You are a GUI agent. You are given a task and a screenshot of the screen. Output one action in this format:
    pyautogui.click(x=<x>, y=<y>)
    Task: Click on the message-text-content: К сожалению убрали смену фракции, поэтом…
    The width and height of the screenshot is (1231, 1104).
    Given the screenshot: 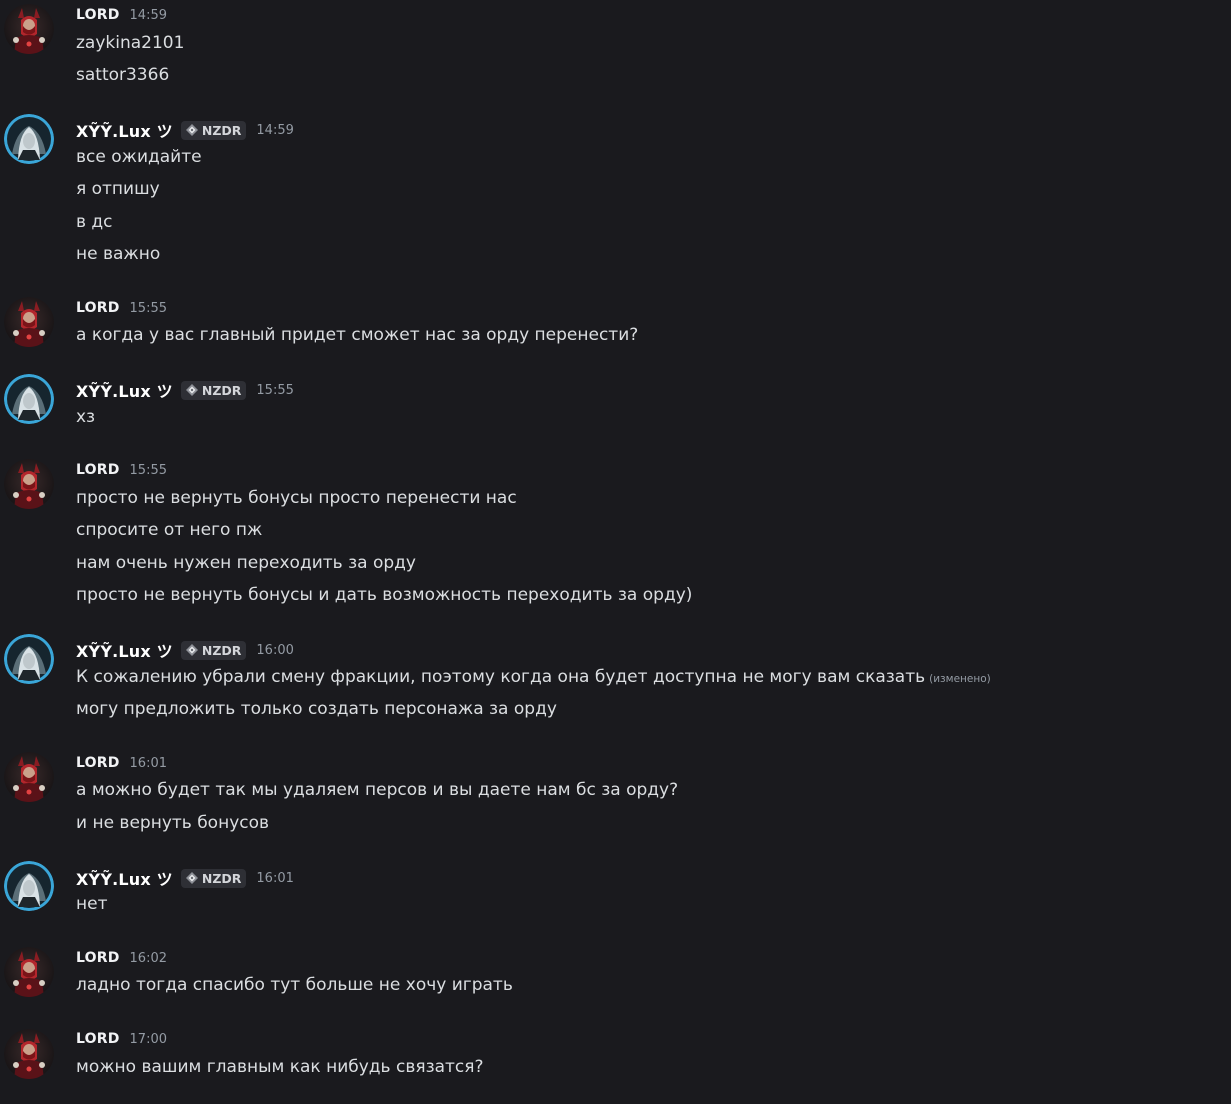 What is the action you would take?
    pyautogui.click(x=501, y=677)
    